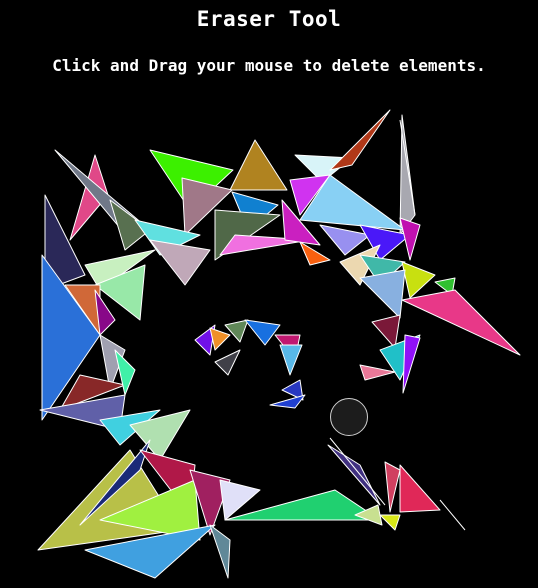 Image resolution: width=538 pixels, height=588 pixels. What do you see at coordinates (349, 417) in the screenshot?
I see `eraser-cursor-icon` at bounding box center [349, 417].